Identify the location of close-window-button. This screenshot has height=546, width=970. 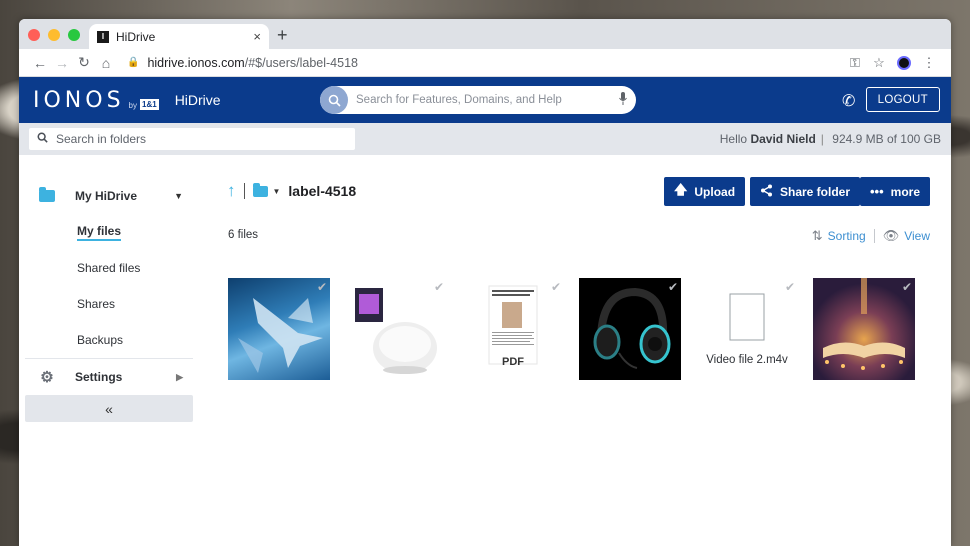
(34, 35).